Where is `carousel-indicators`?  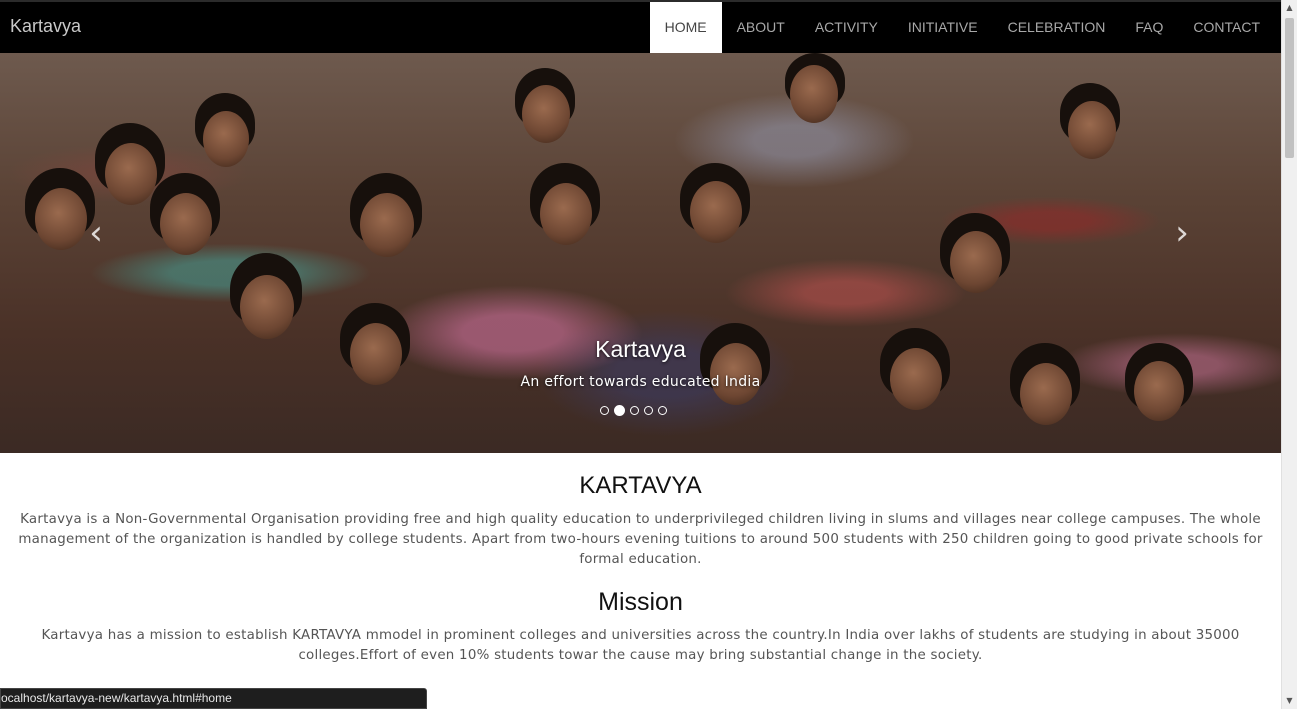
carousel-indicators is located at coordinates (633, 410).